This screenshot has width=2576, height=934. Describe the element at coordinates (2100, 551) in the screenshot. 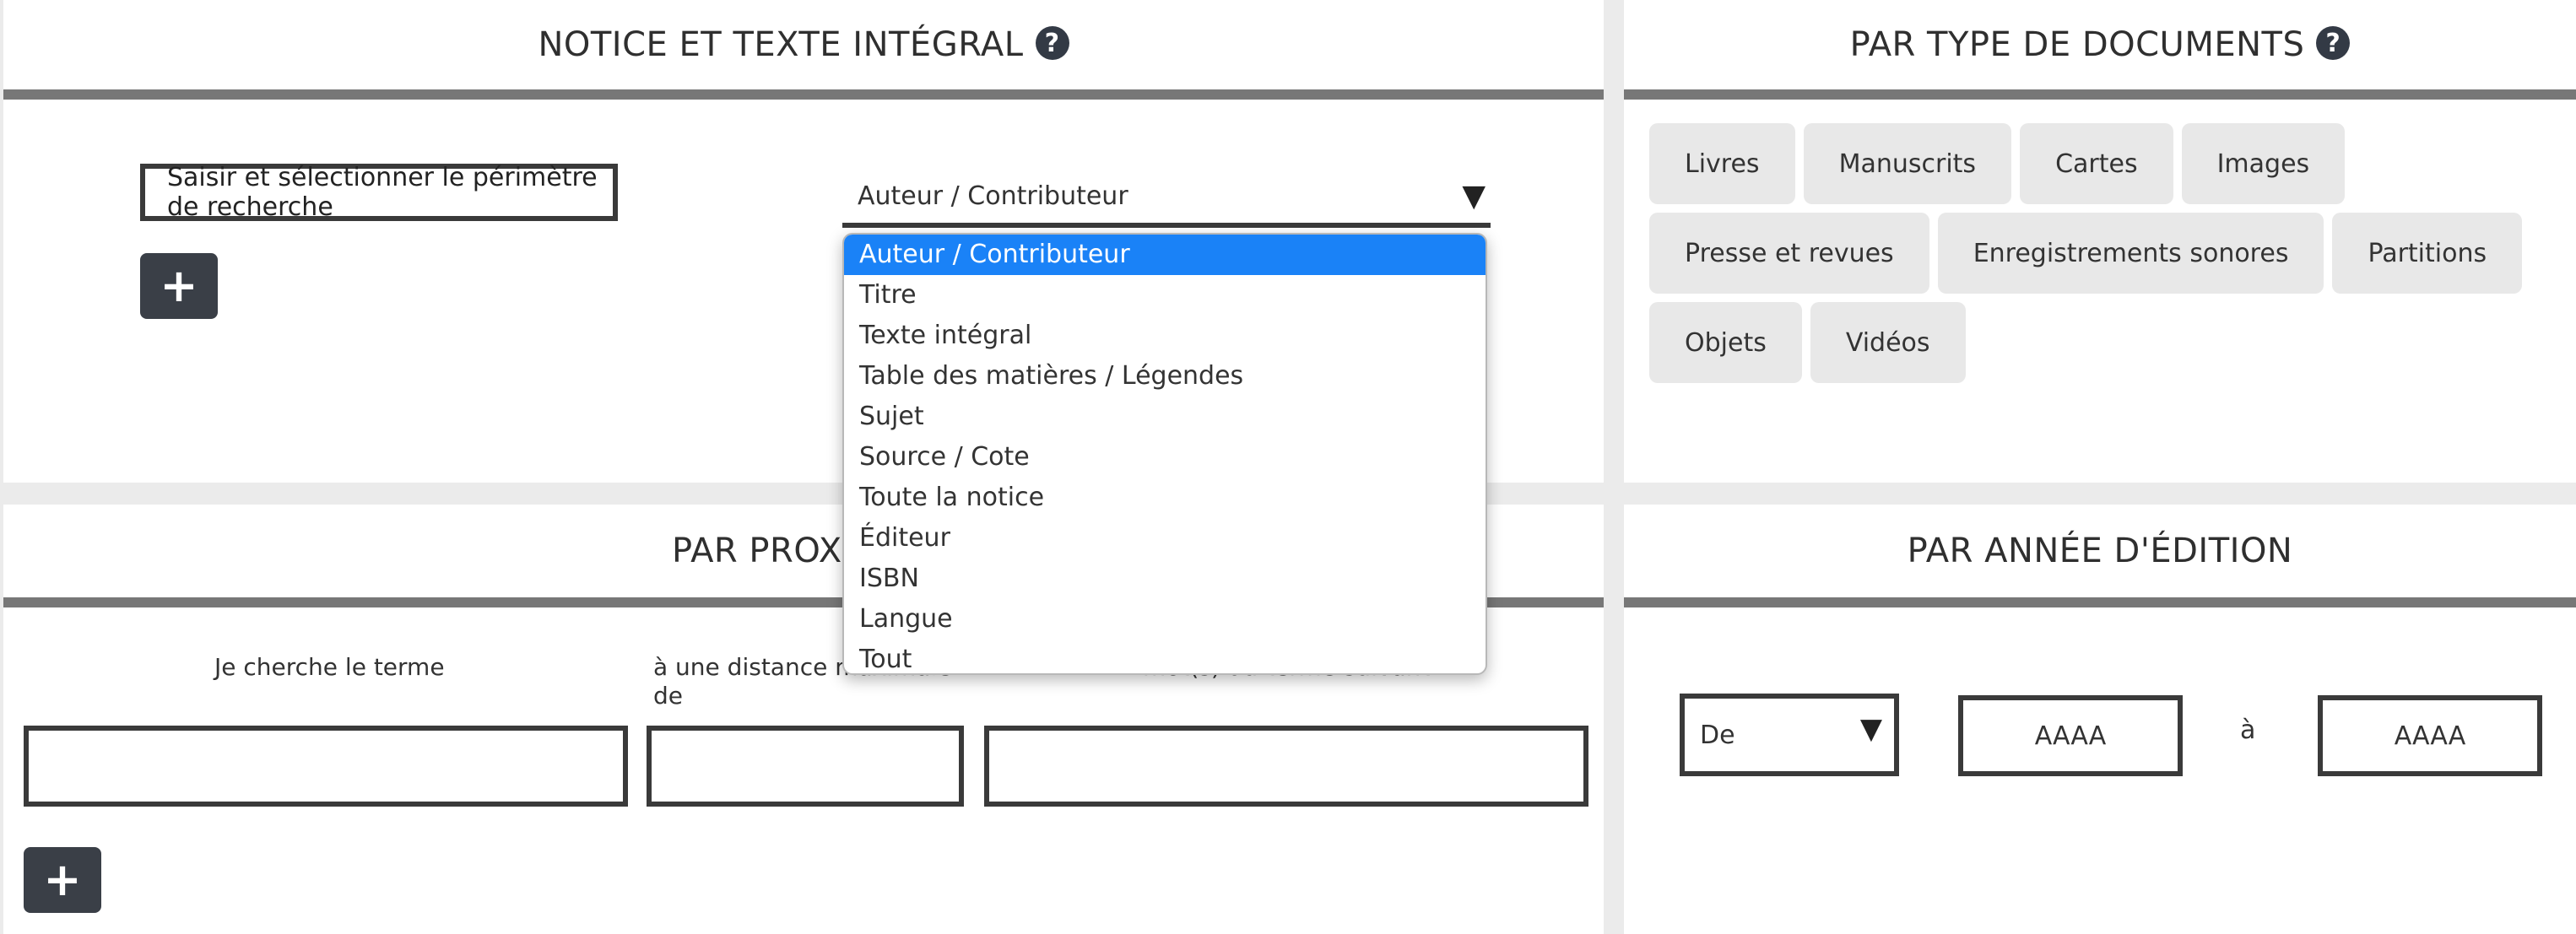

I see `year-title: PAR ANNÉE D'ÉDITION` at that location.